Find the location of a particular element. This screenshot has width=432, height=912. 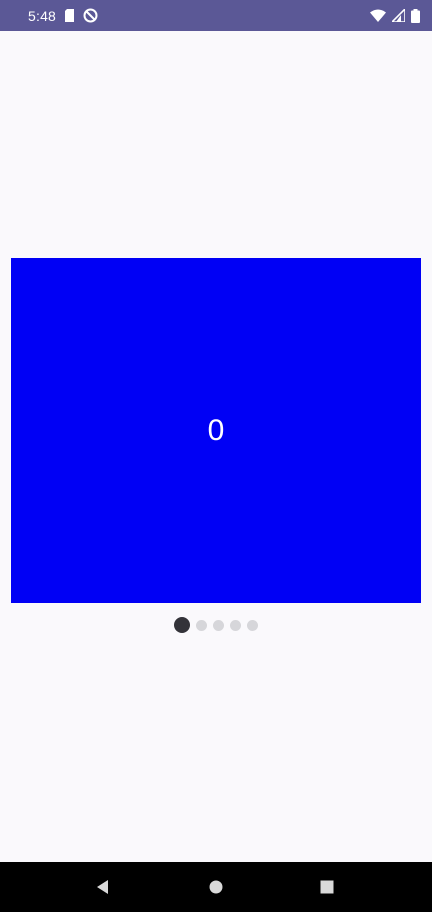

indicator-dot-active is located at coordinates (182, 625).